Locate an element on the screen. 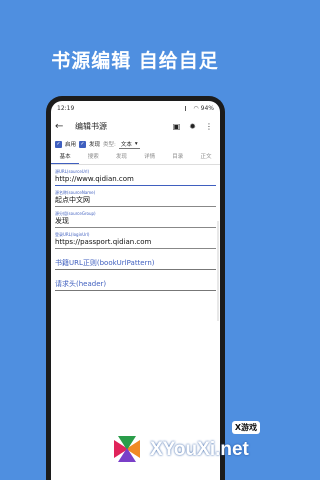 This screenshot has height=480, width=320. dropdown-icon: ▾ is located at coordinates (136, 143).